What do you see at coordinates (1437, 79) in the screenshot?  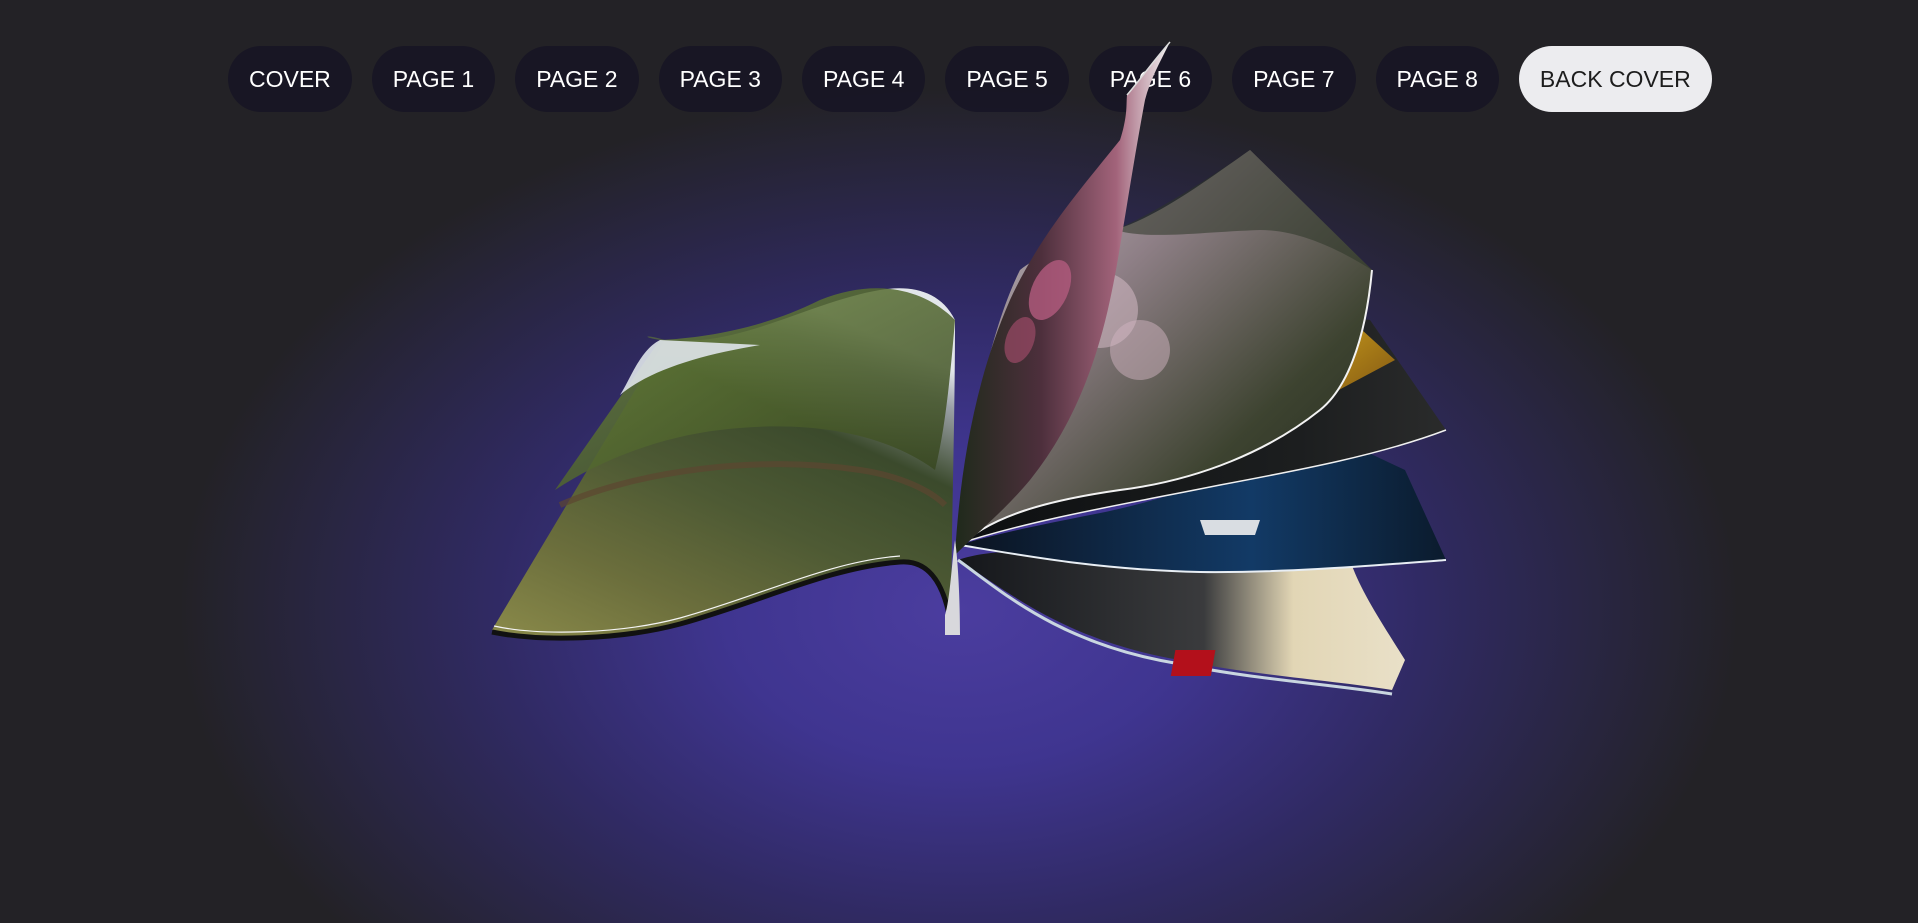 I see `nav-button-page-8: PAGE 8` at bounding box center [1437, 79].